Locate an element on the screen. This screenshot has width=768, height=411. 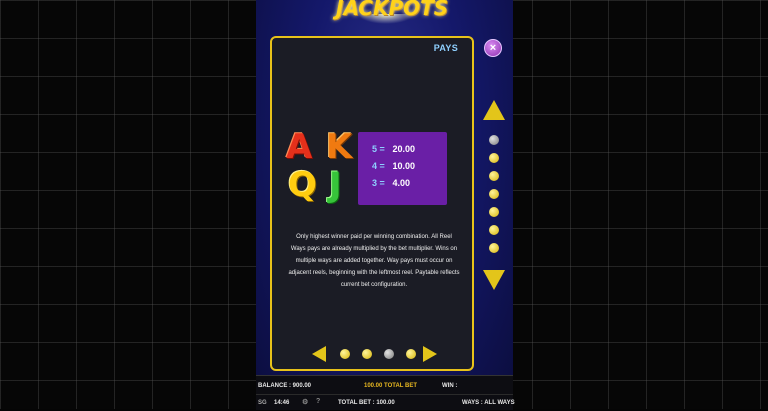
payout-value: 20.00 is located at coordinates (404, 149).